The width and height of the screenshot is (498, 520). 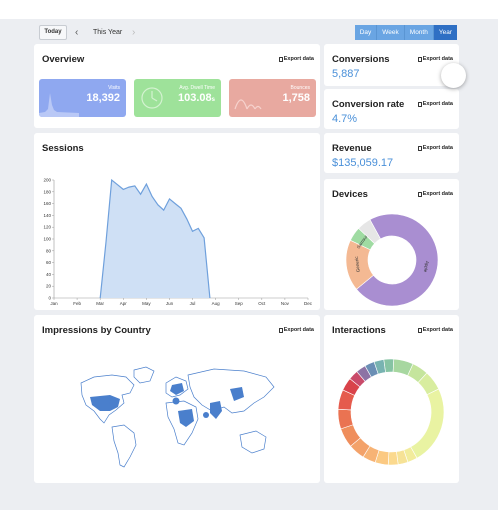 I want to click on bounces-label: Bounces, so click(x=300, y=88).